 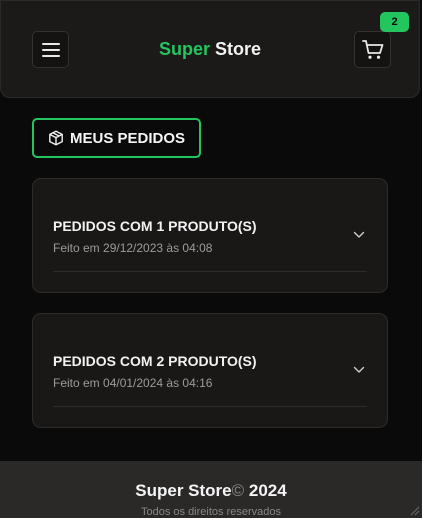 I want to click on cart-button, so click(x=372, y=49).